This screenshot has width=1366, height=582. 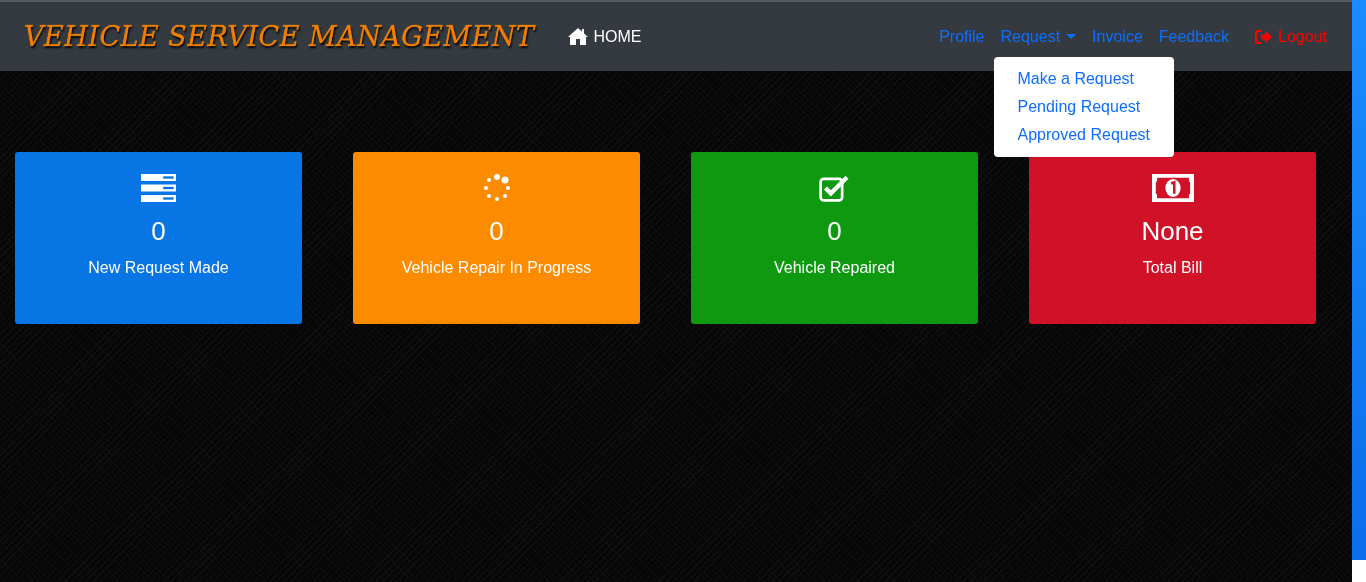 What do you see at coordinates (158, 268) in the screenshot?
I see `stat-label: New Request Made` at bounding box center [158, 268].